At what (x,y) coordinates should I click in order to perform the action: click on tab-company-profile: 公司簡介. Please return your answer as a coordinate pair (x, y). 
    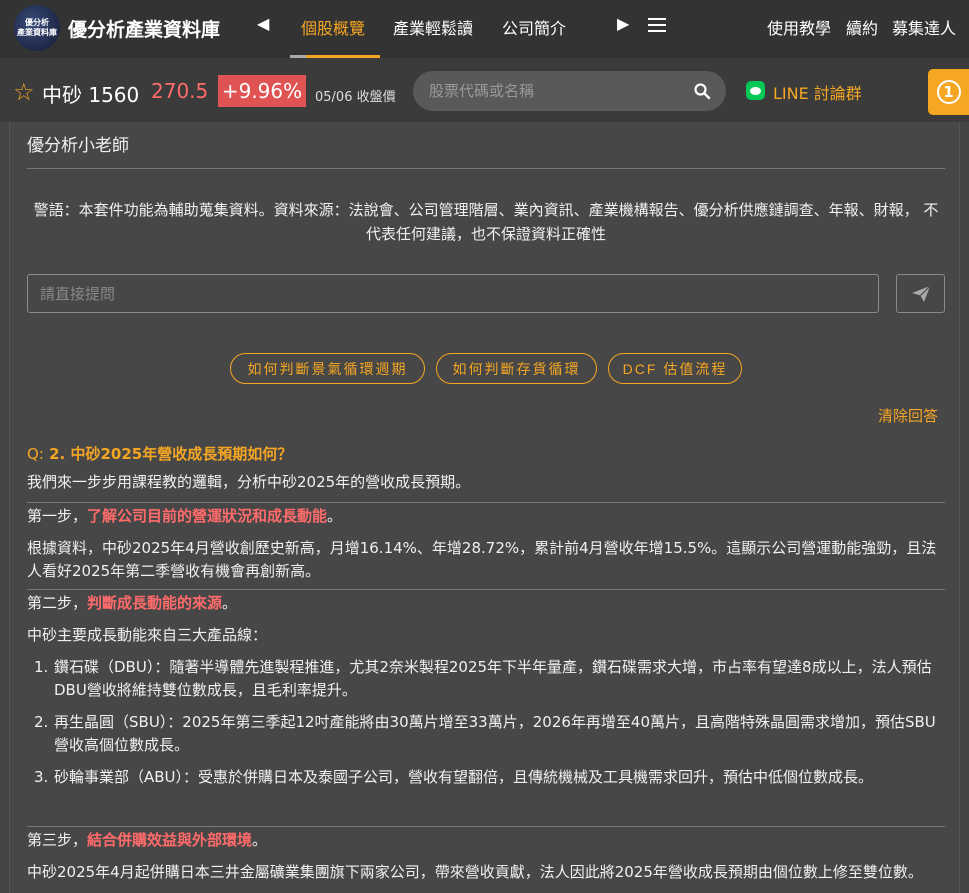
    Looking at the image, I should click on (534, 27).